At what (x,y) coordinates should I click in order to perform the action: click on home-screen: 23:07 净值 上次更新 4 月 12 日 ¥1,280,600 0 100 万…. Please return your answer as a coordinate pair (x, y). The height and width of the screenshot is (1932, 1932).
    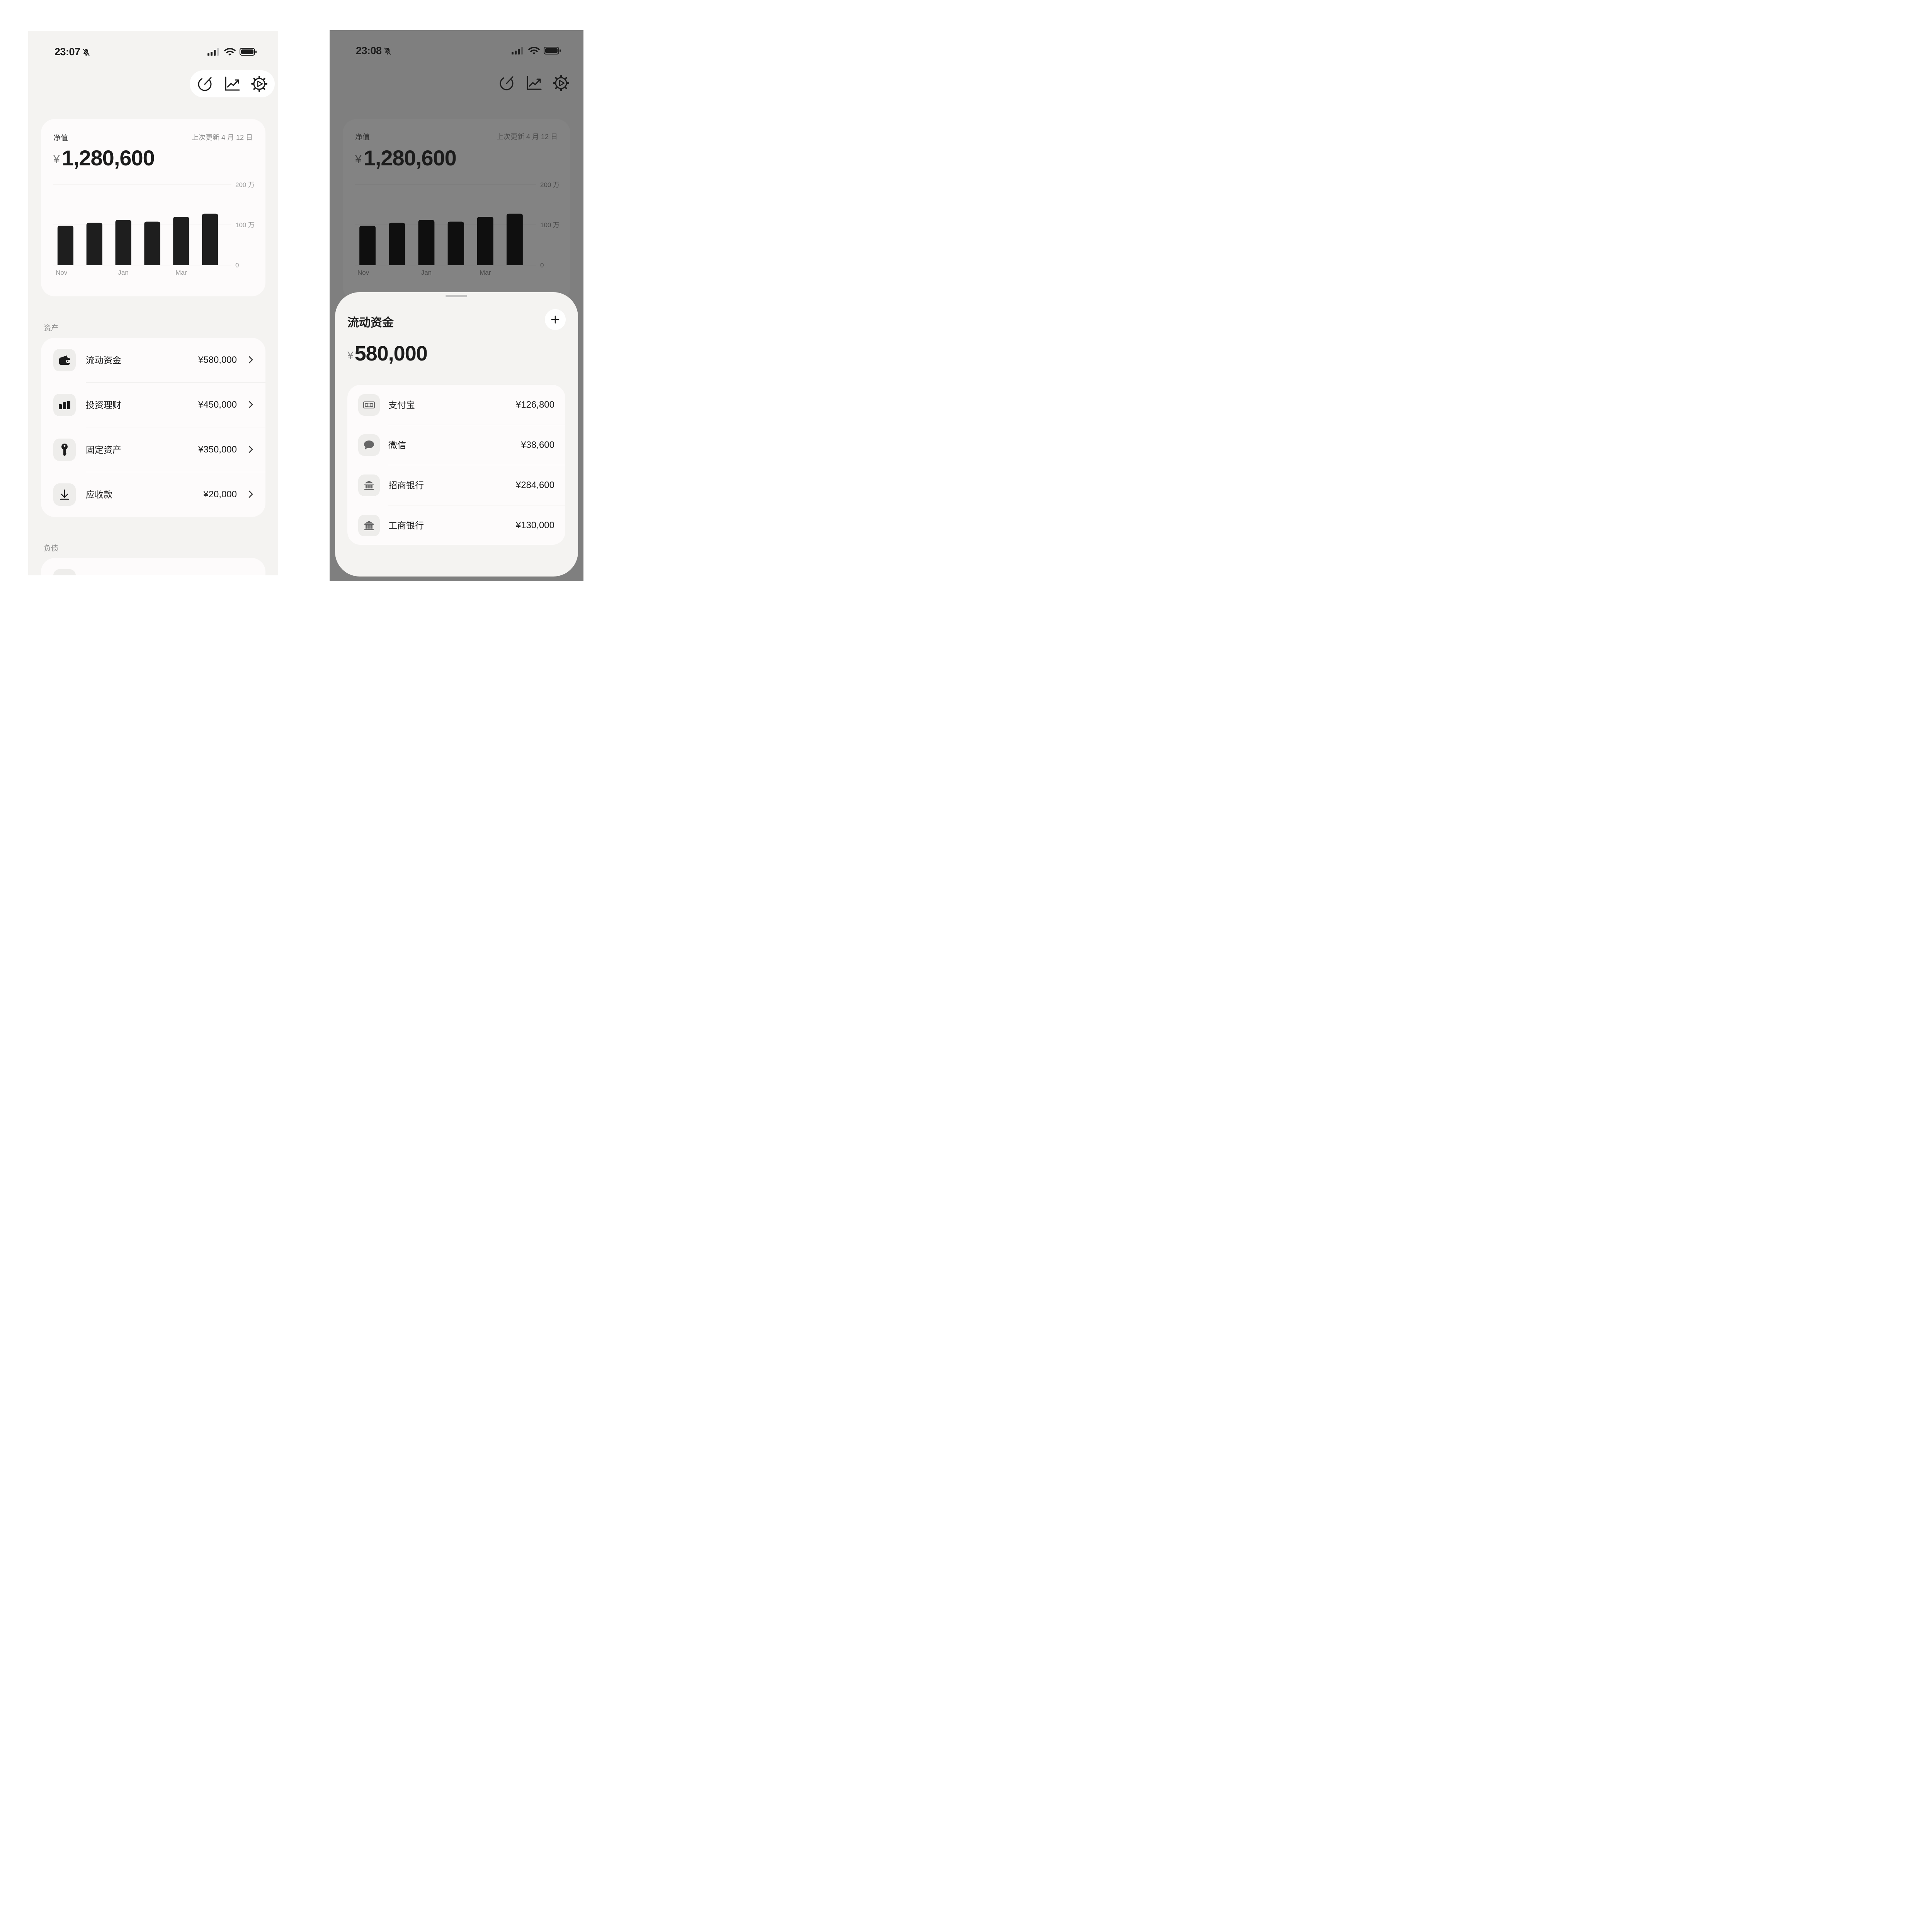
    Looking at the image, I should click on (153, 303).